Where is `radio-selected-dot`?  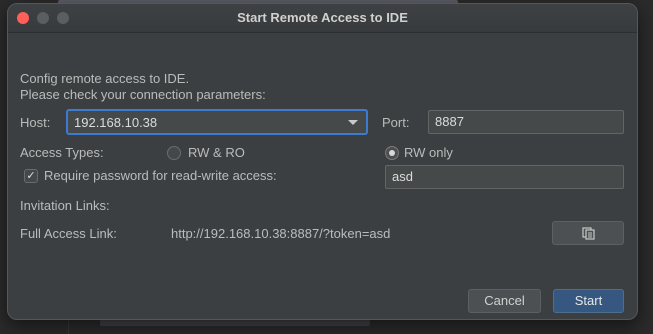 radio-selected-dot is located at coordinates (392, 153).